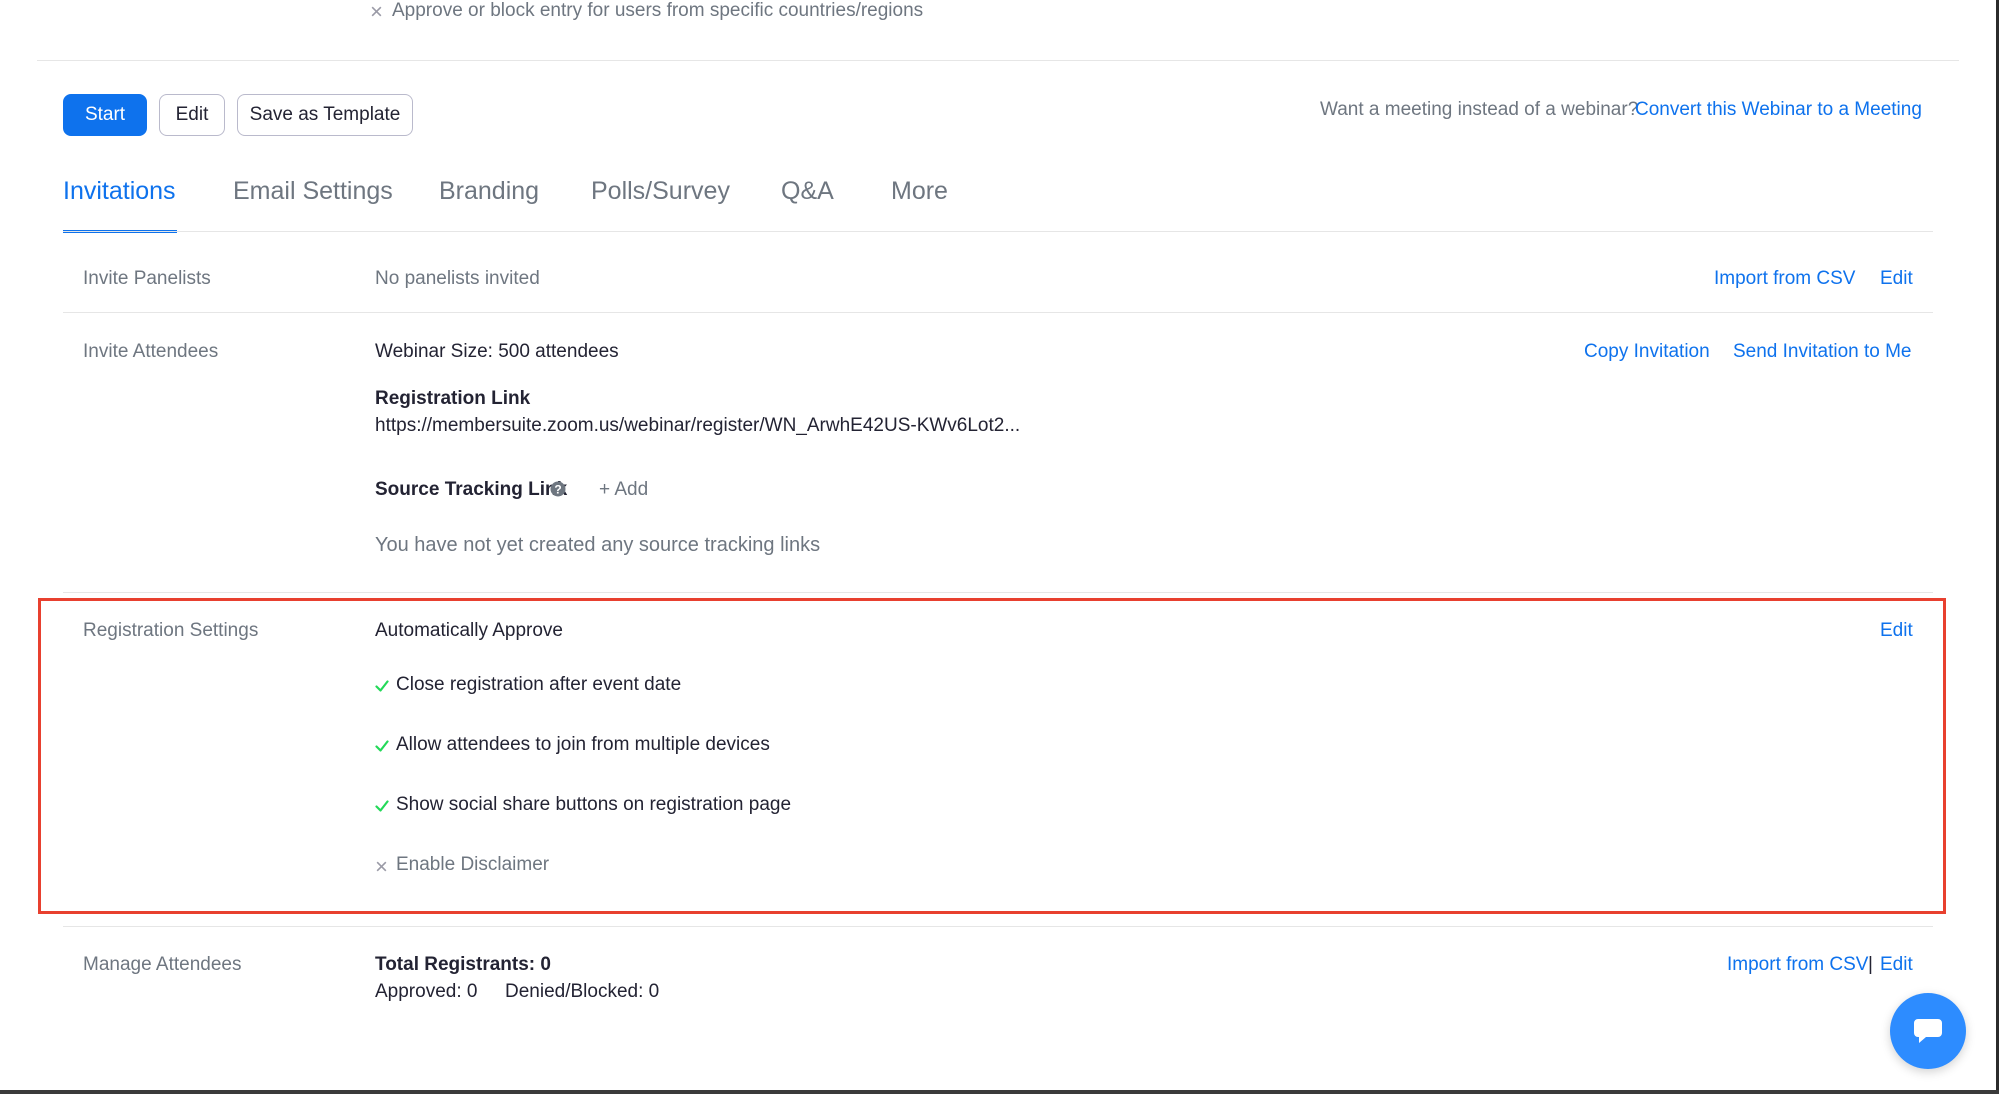 This screenshot has width=1999, height=1094. Describe the element at coordinates (473, 864) in the screenshot. I see `setting-enable-disclaimer: Enable Disclaimer` at that location.